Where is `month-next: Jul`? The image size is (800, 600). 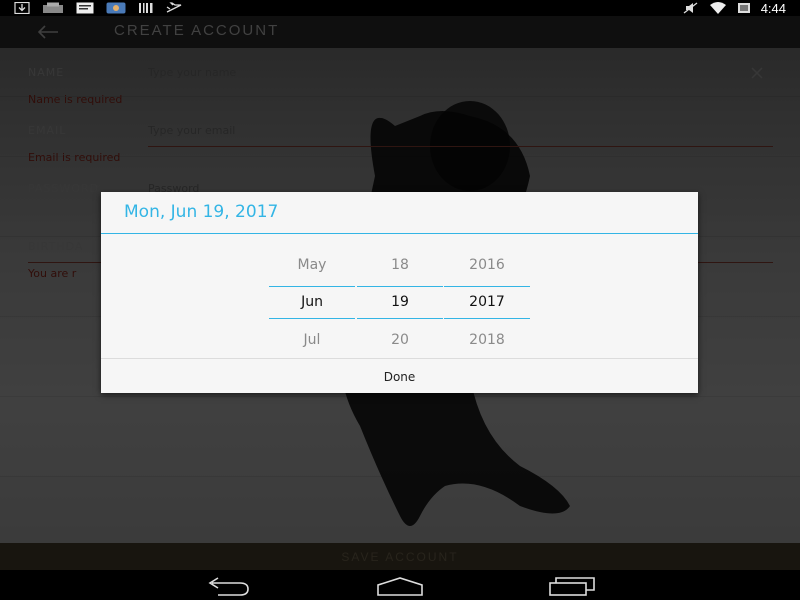 month-next: Jul is located at coordinates (312, 340).